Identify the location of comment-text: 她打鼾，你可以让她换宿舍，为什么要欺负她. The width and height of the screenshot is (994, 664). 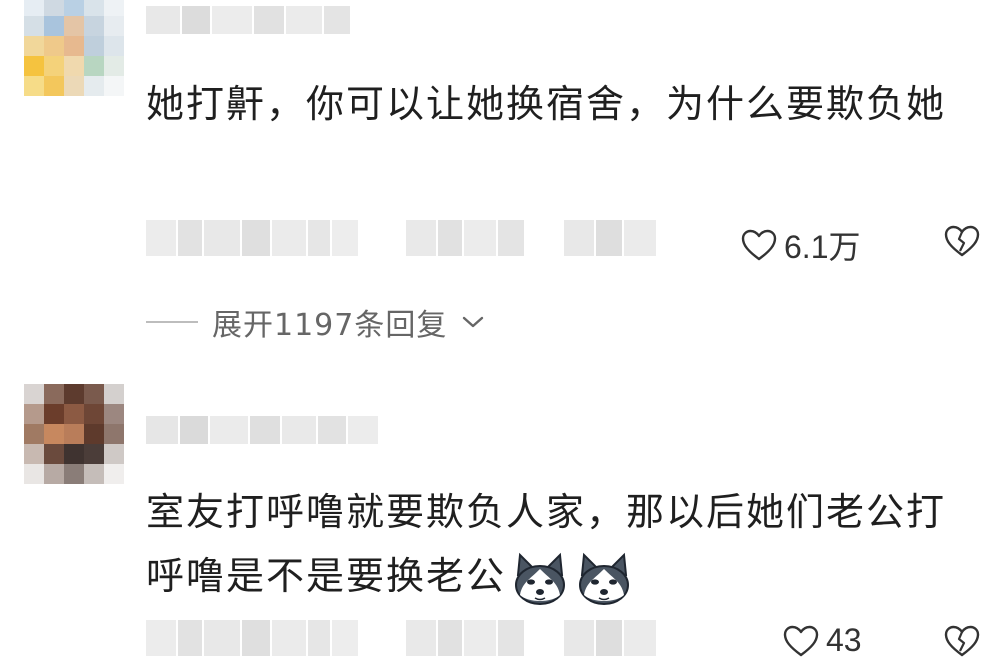
(546, 104).